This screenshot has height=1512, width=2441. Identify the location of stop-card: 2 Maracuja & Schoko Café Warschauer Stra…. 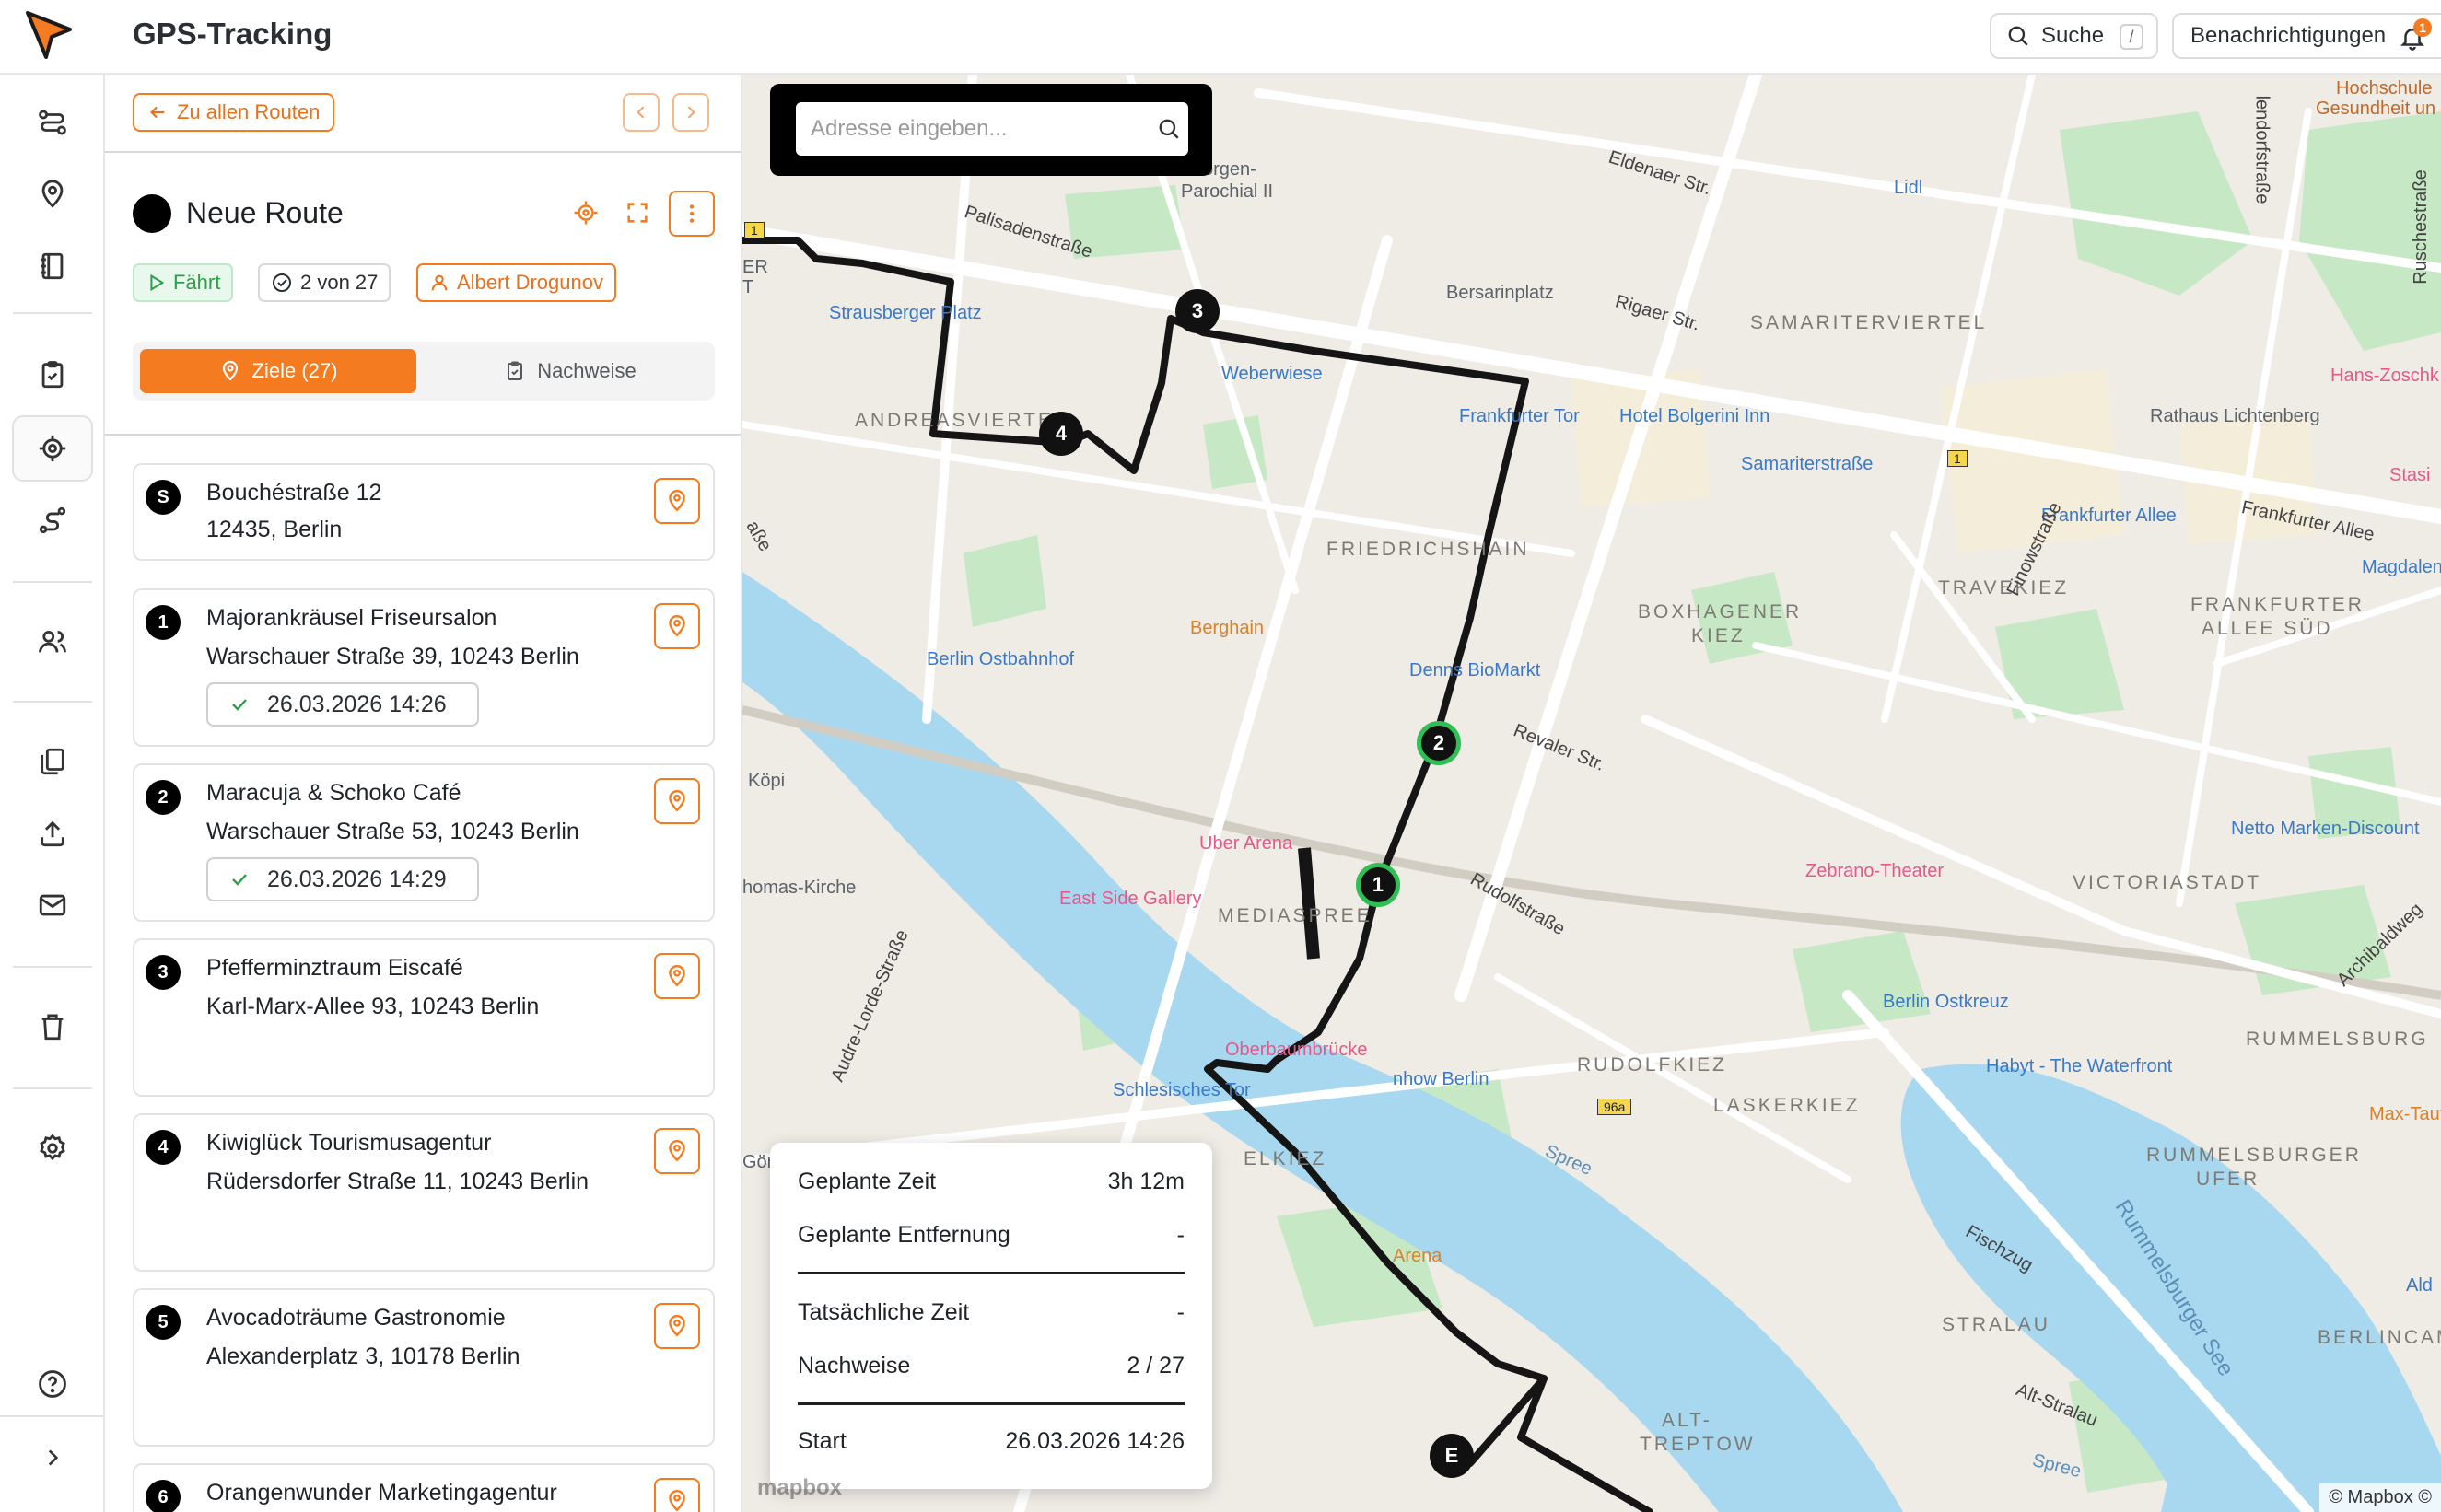
(424, 842).